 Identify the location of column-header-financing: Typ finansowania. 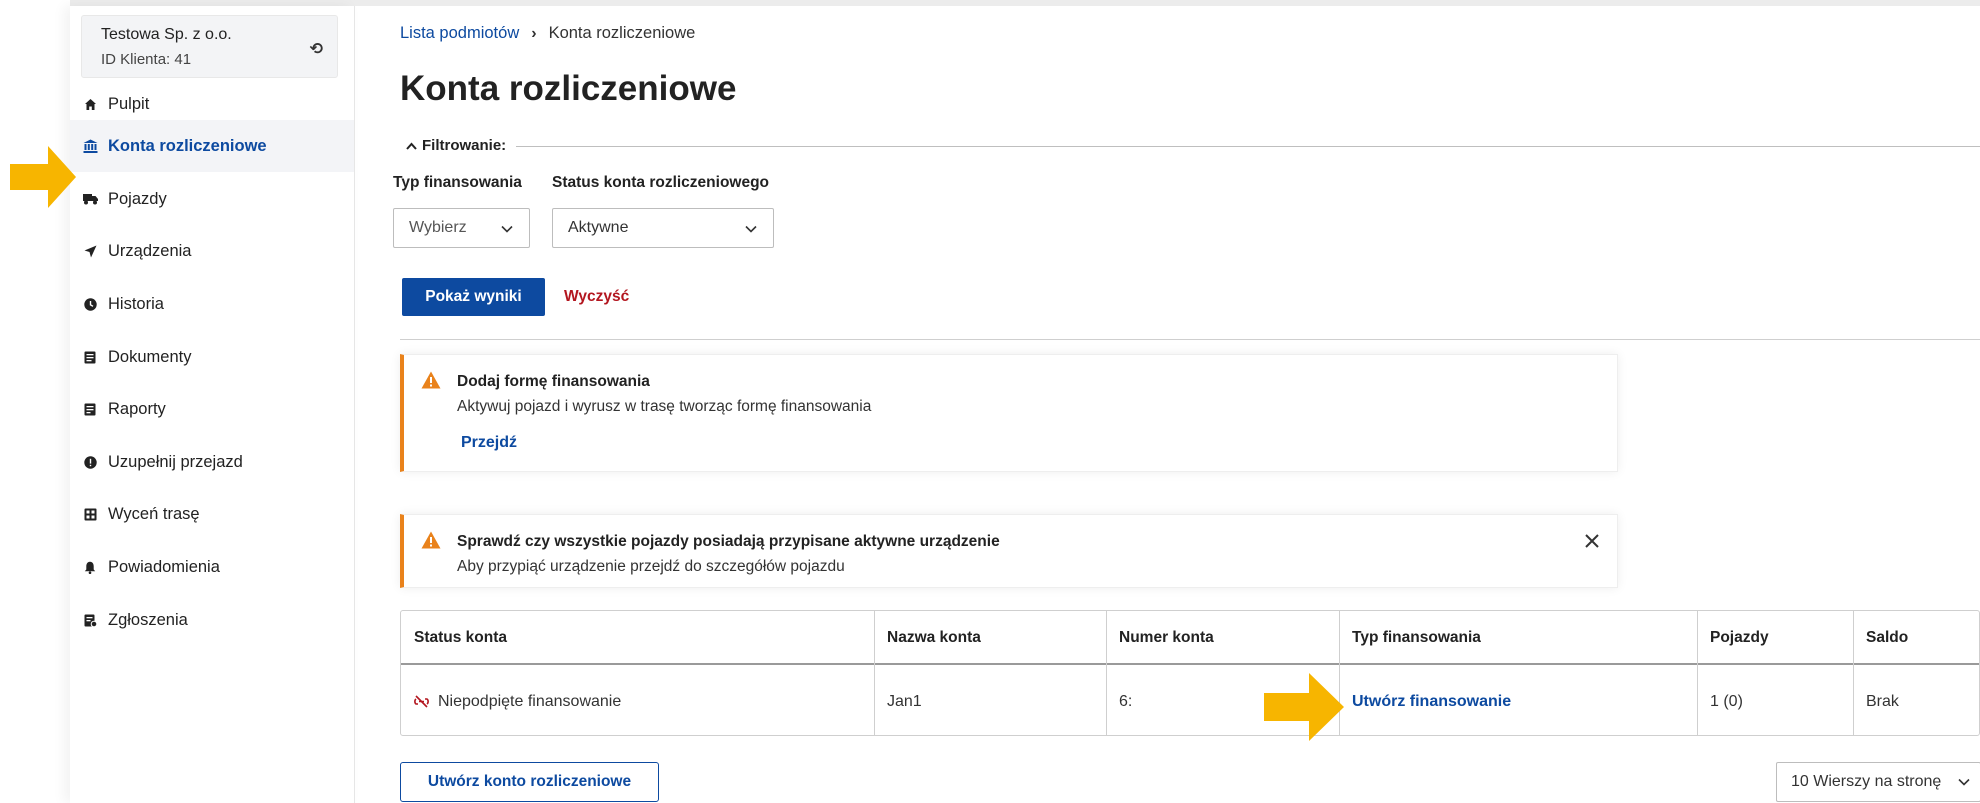
(1410, 638).